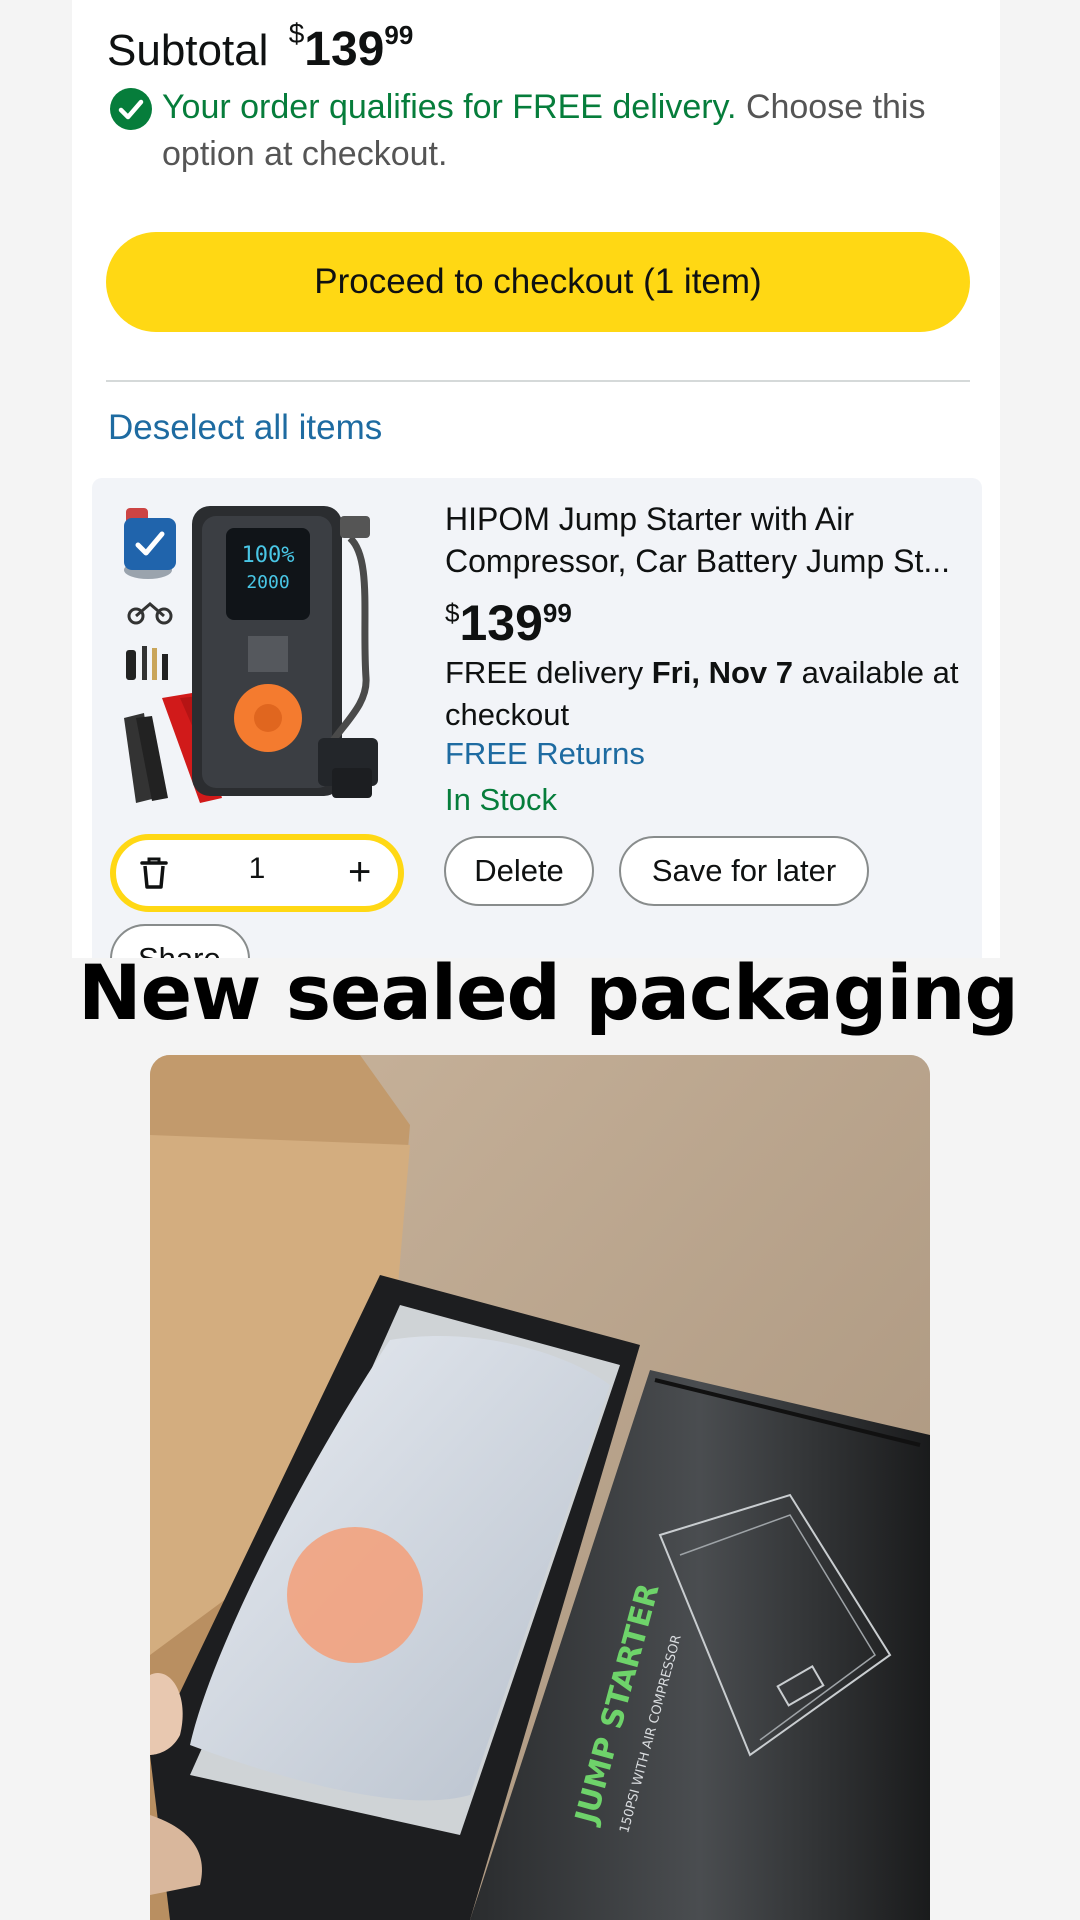  Describe the element at coordinates (150, 544) in the screenshot. I see `item-select-checkbox` at that location.